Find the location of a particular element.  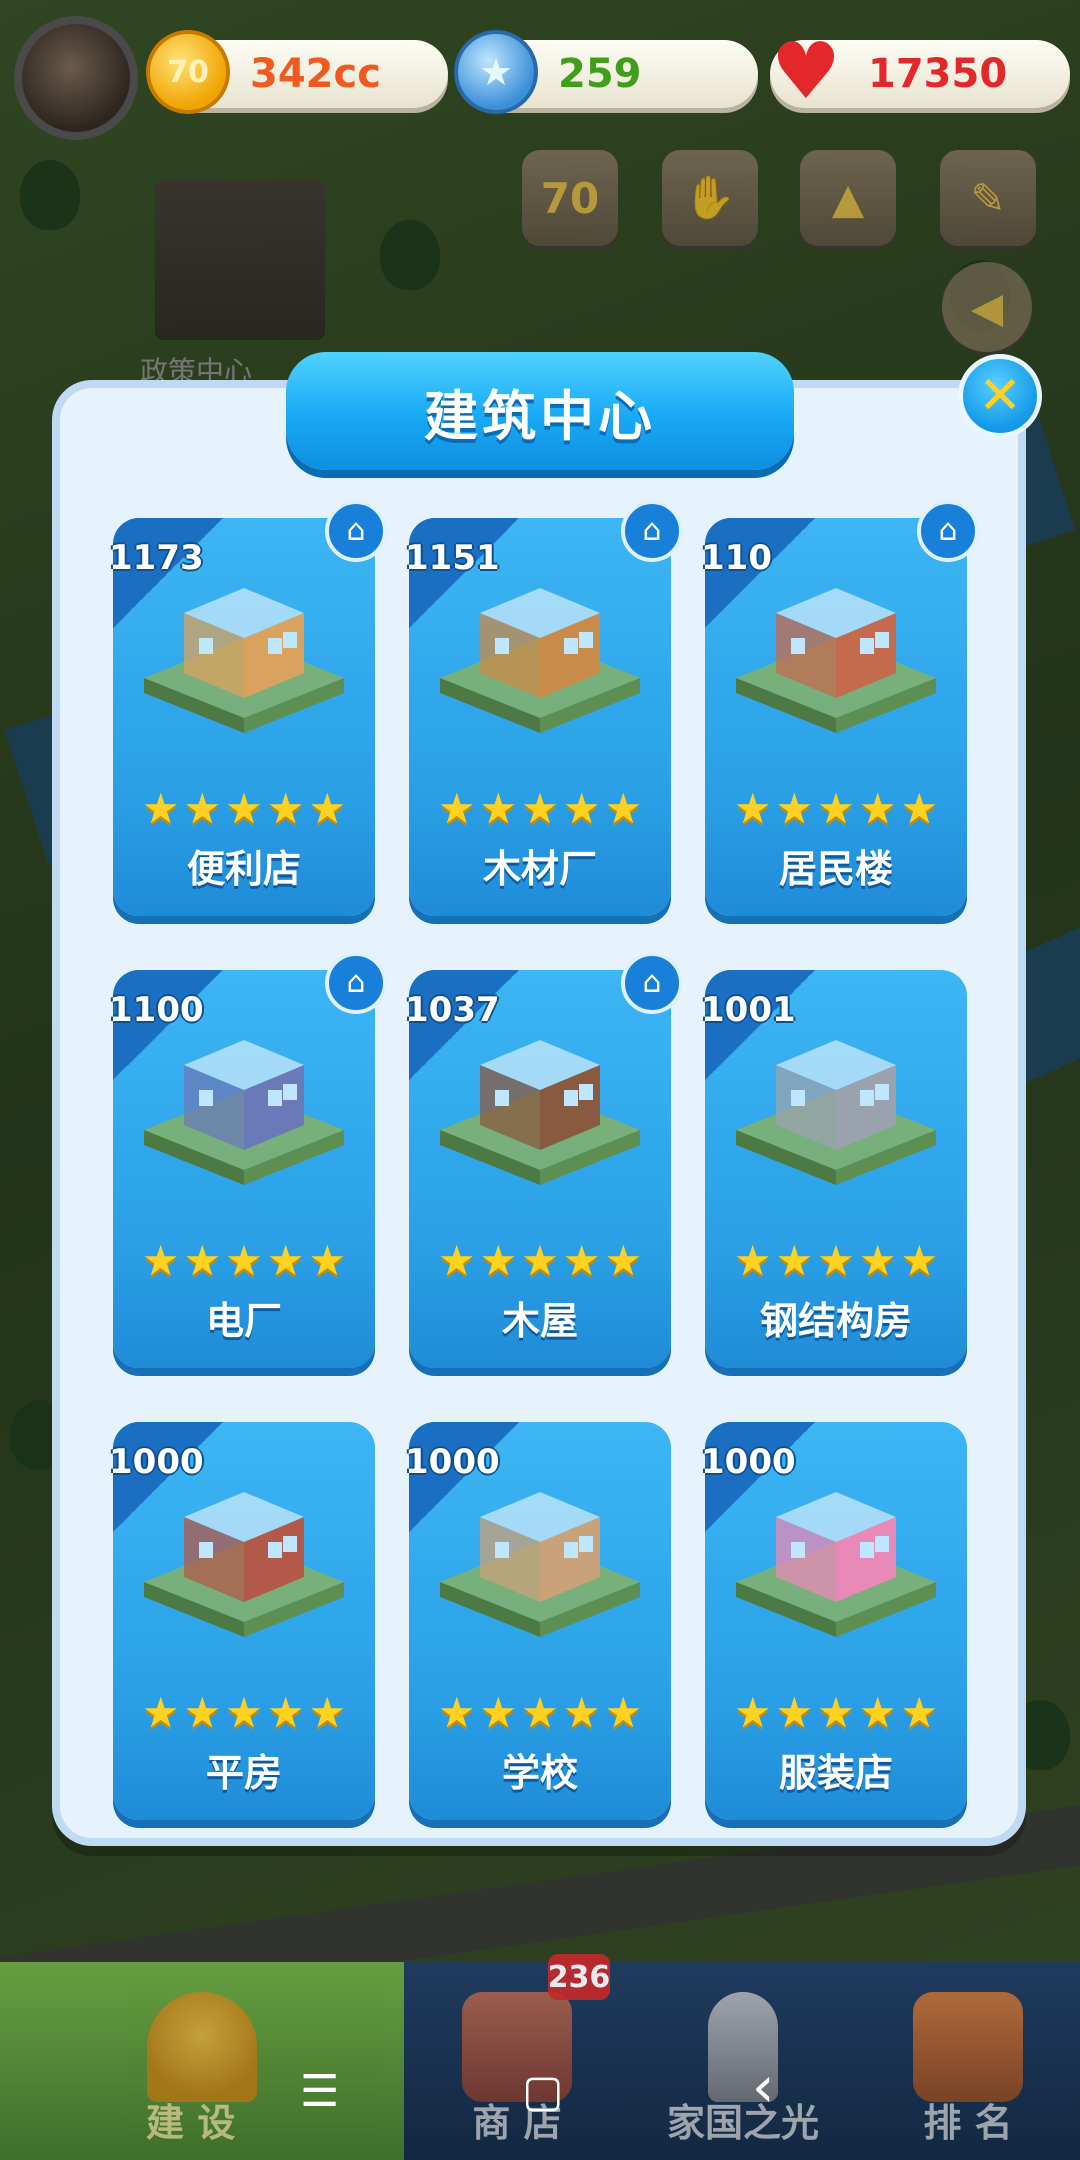

handshake-icon: ✋ is located at coordinates (710, 198).